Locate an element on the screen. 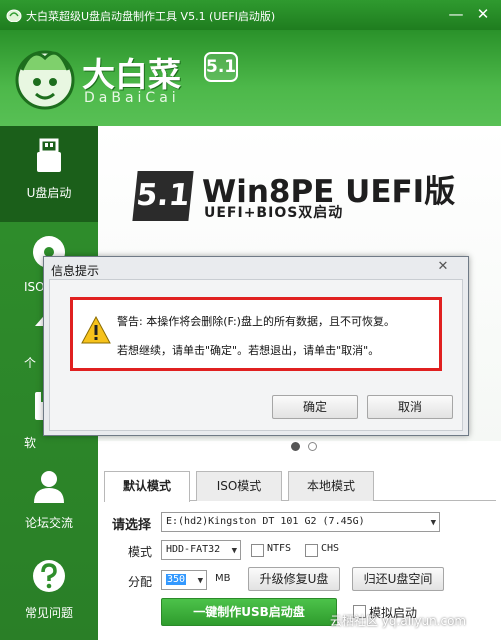 Image resolution: width=501 pixels, height=640 pixels. sidebar-item-faq: 常见问题 is located at coordinates (49, 593).